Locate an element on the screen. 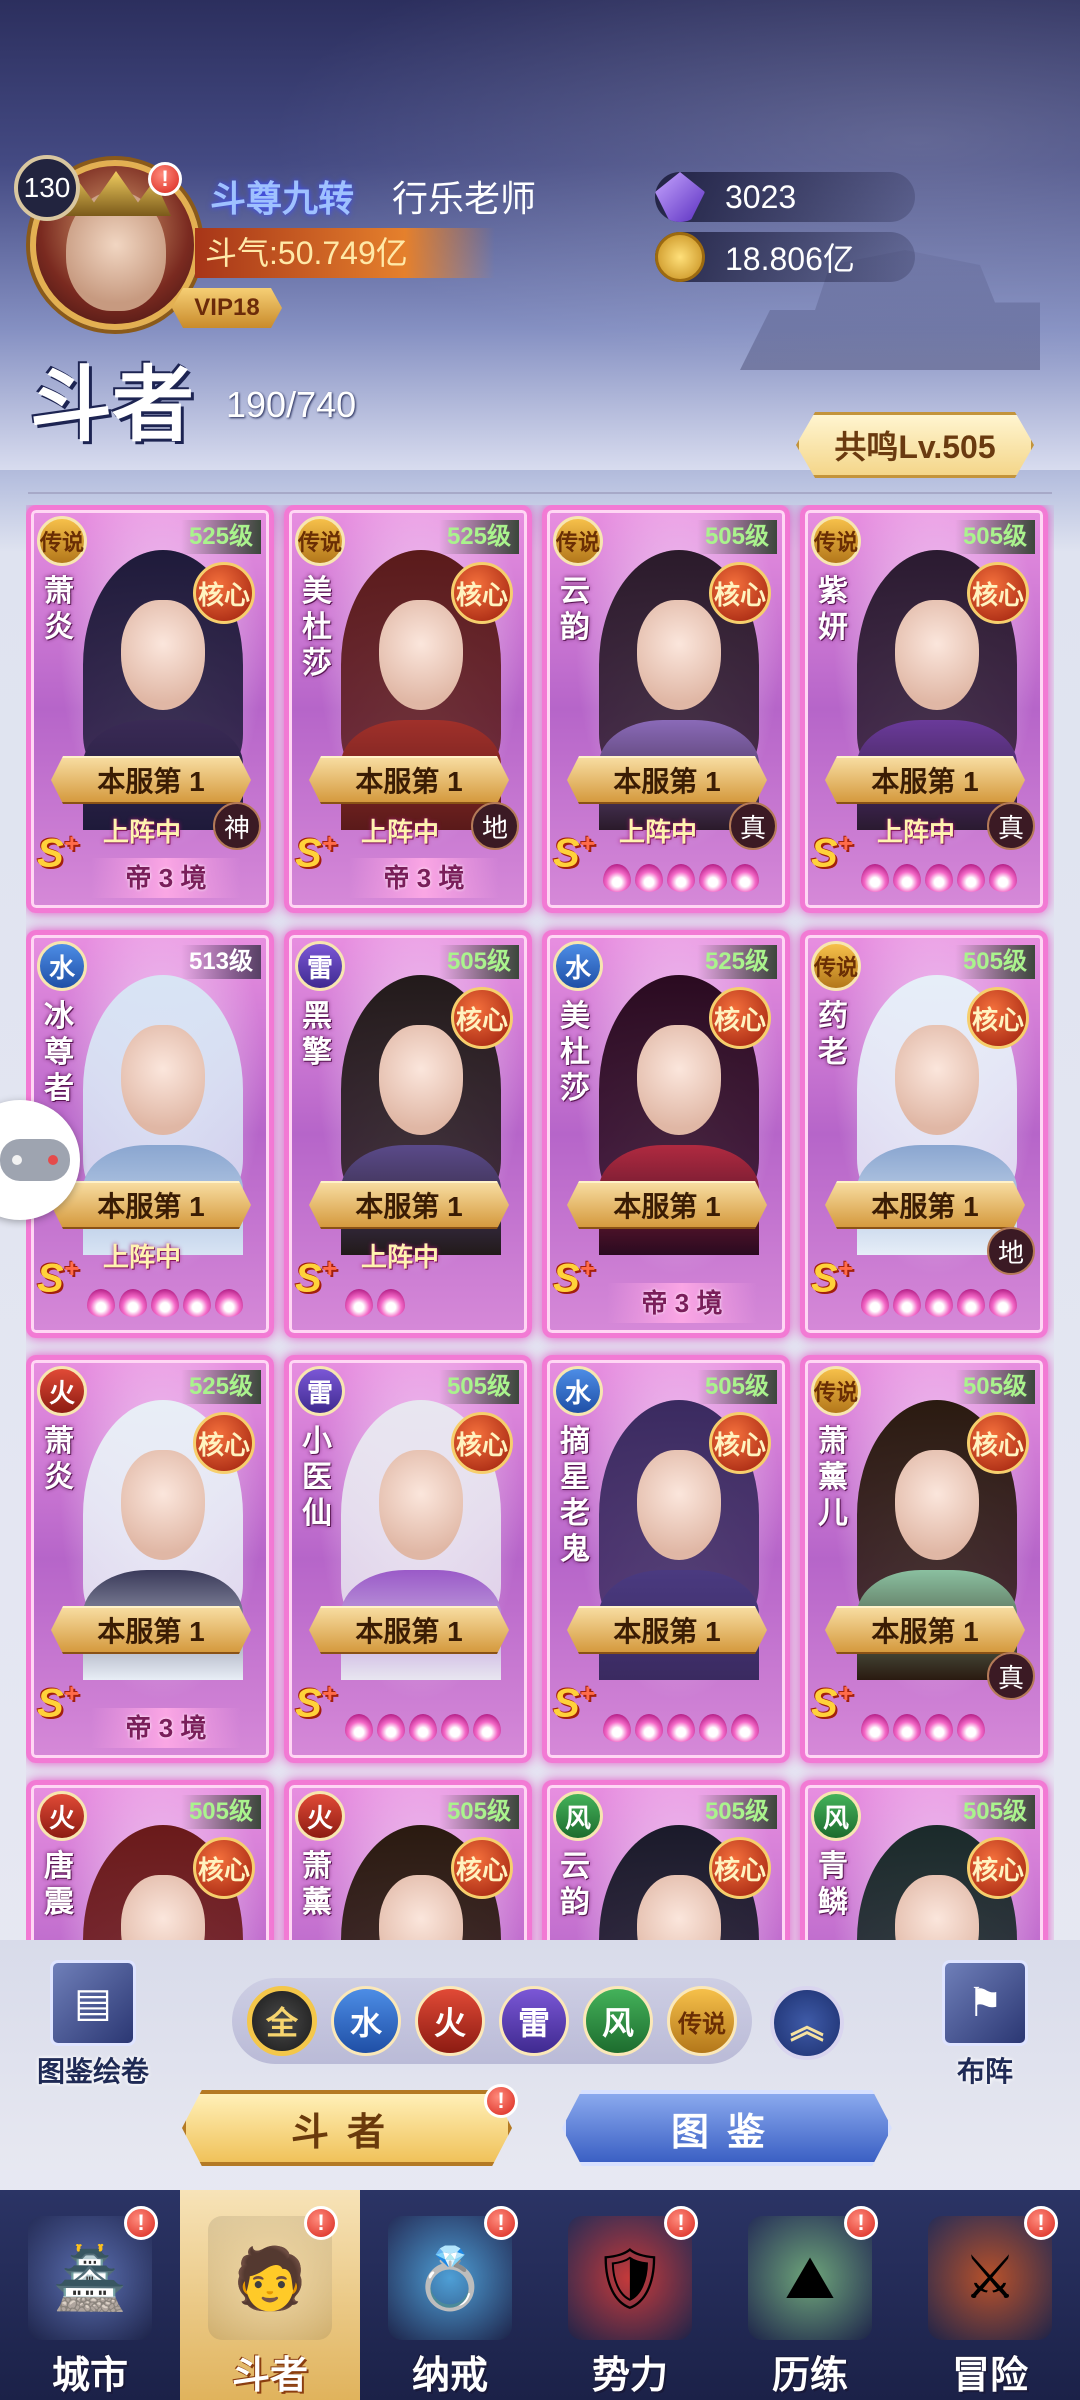 The height and width of the screenshot is (2400, 1080). grade-badge: 真 is located at coordinates (1011, 1676).